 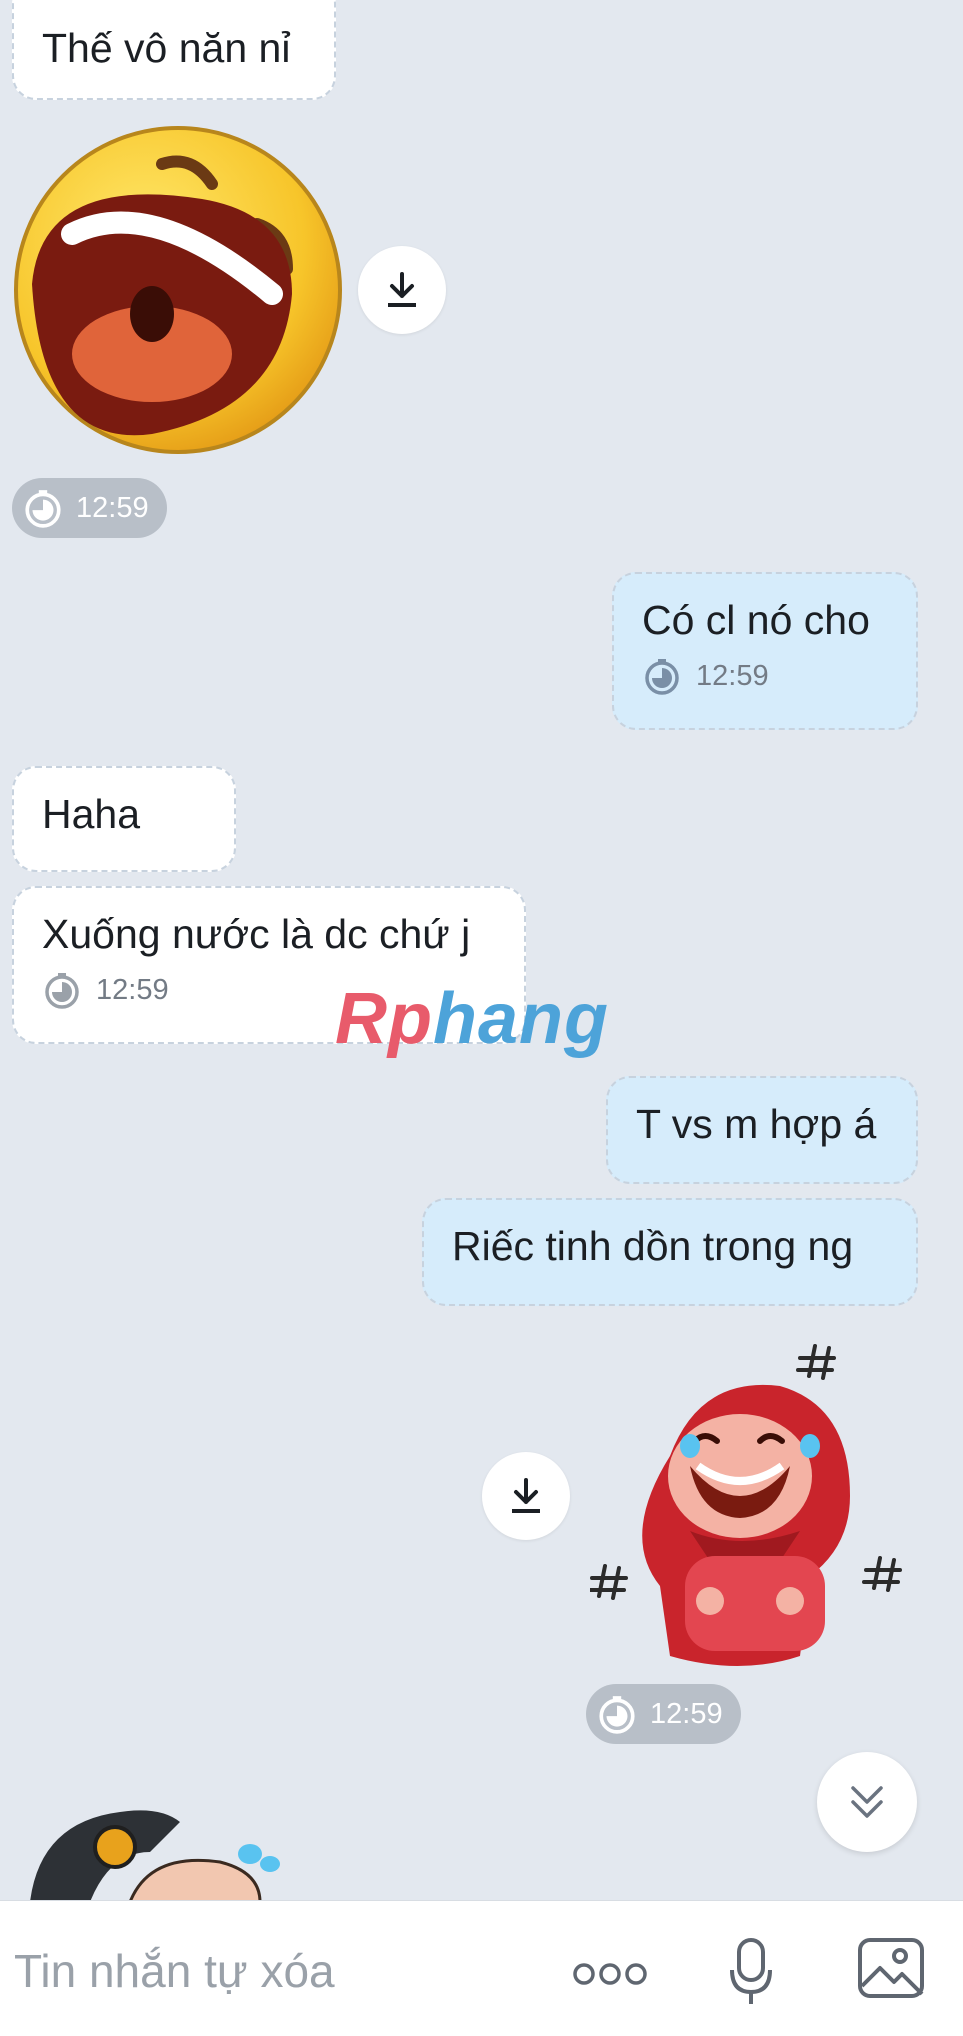 I want to click on message-bubble-received: Haha, so click(x=124, y=819).